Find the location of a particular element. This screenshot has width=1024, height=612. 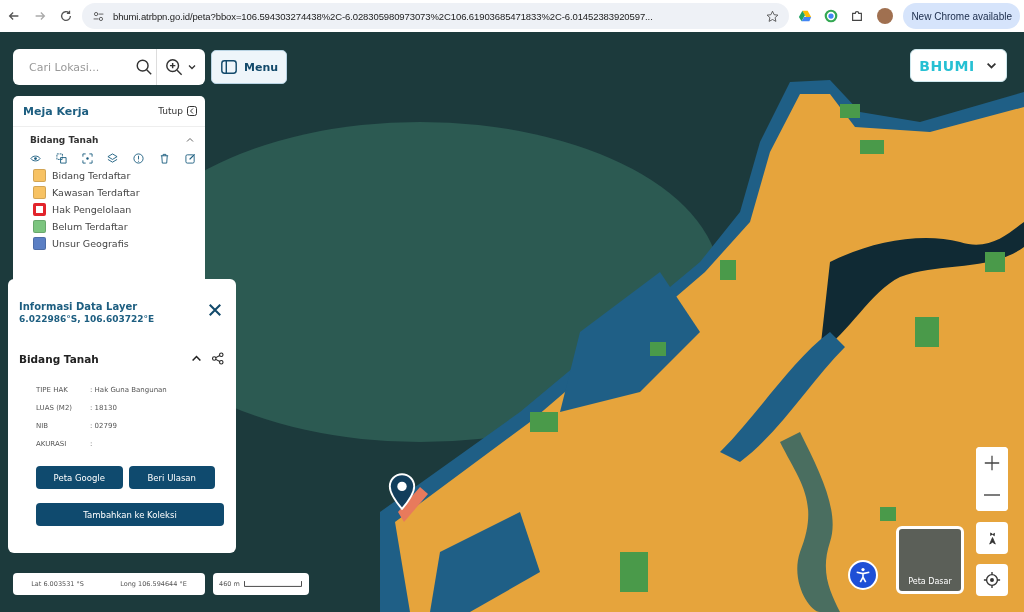

minus-icon is located at coordinates (992, 495).